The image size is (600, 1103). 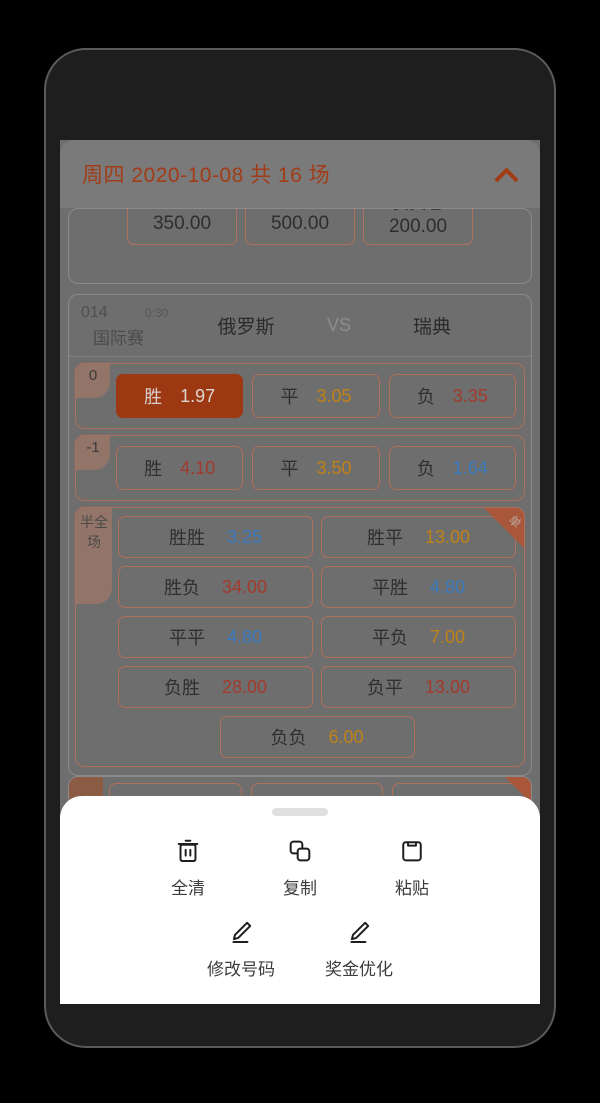 I want to click on odds-row: 0 胜 1.97 平 3.05 负 3.35, so click(x=300, y=396).